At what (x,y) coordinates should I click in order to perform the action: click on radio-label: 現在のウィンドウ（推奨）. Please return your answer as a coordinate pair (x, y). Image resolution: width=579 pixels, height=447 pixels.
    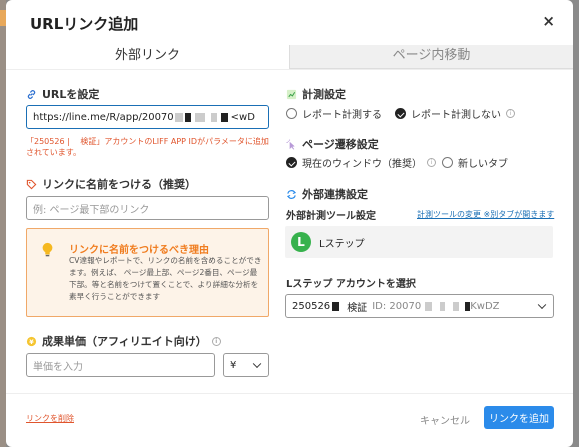
    Looking at the image, I should click on (362, 164).